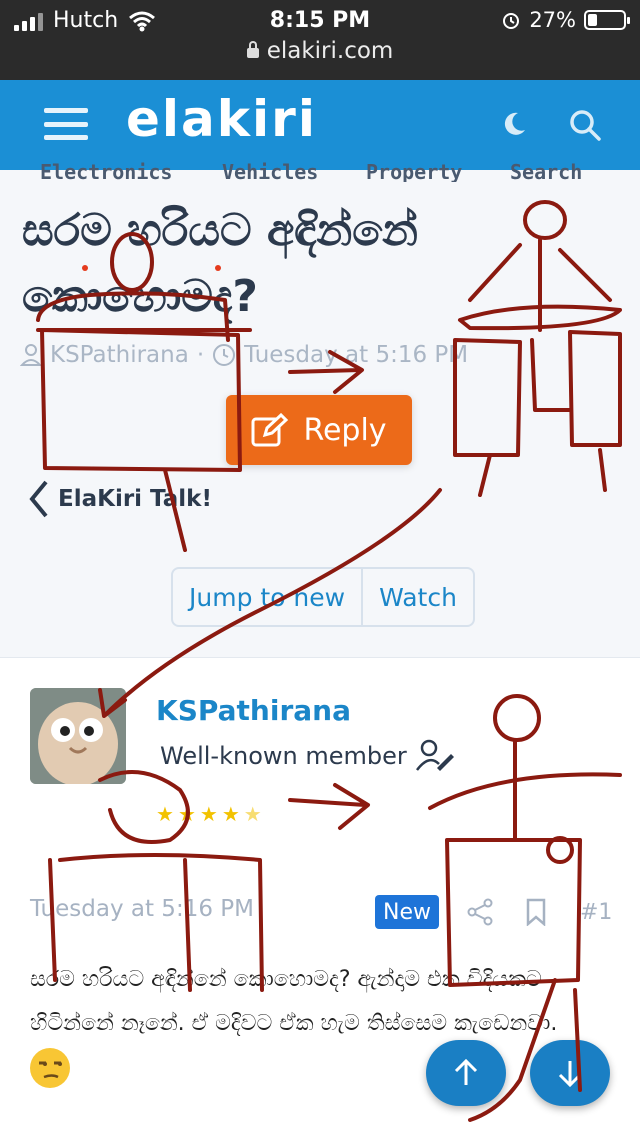  I want to click on post-username: KSPathirana, so click(253, 710).